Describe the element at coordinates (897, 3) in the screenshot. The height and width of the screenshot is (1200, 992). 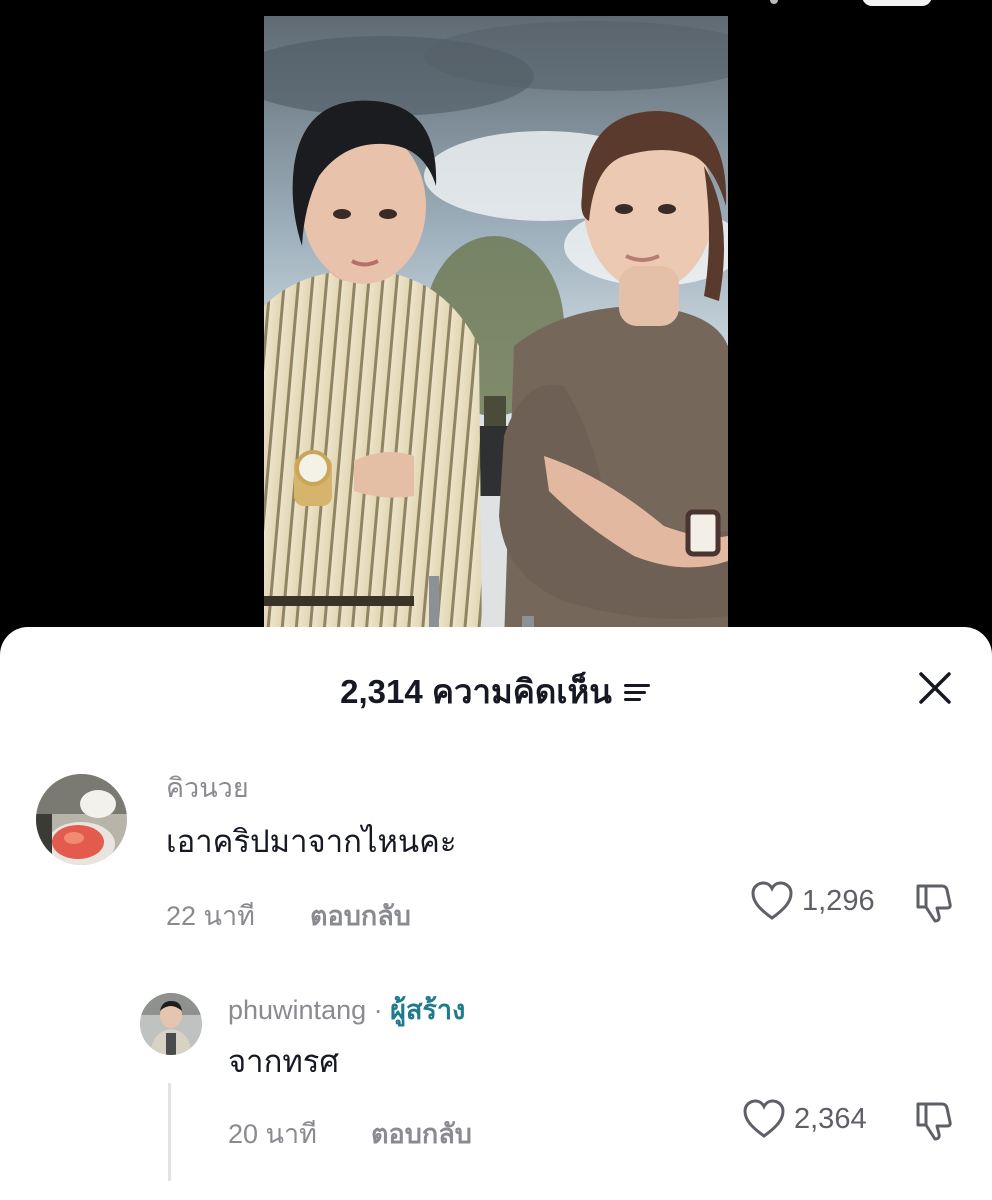
I see `top-pill-button` at that location.